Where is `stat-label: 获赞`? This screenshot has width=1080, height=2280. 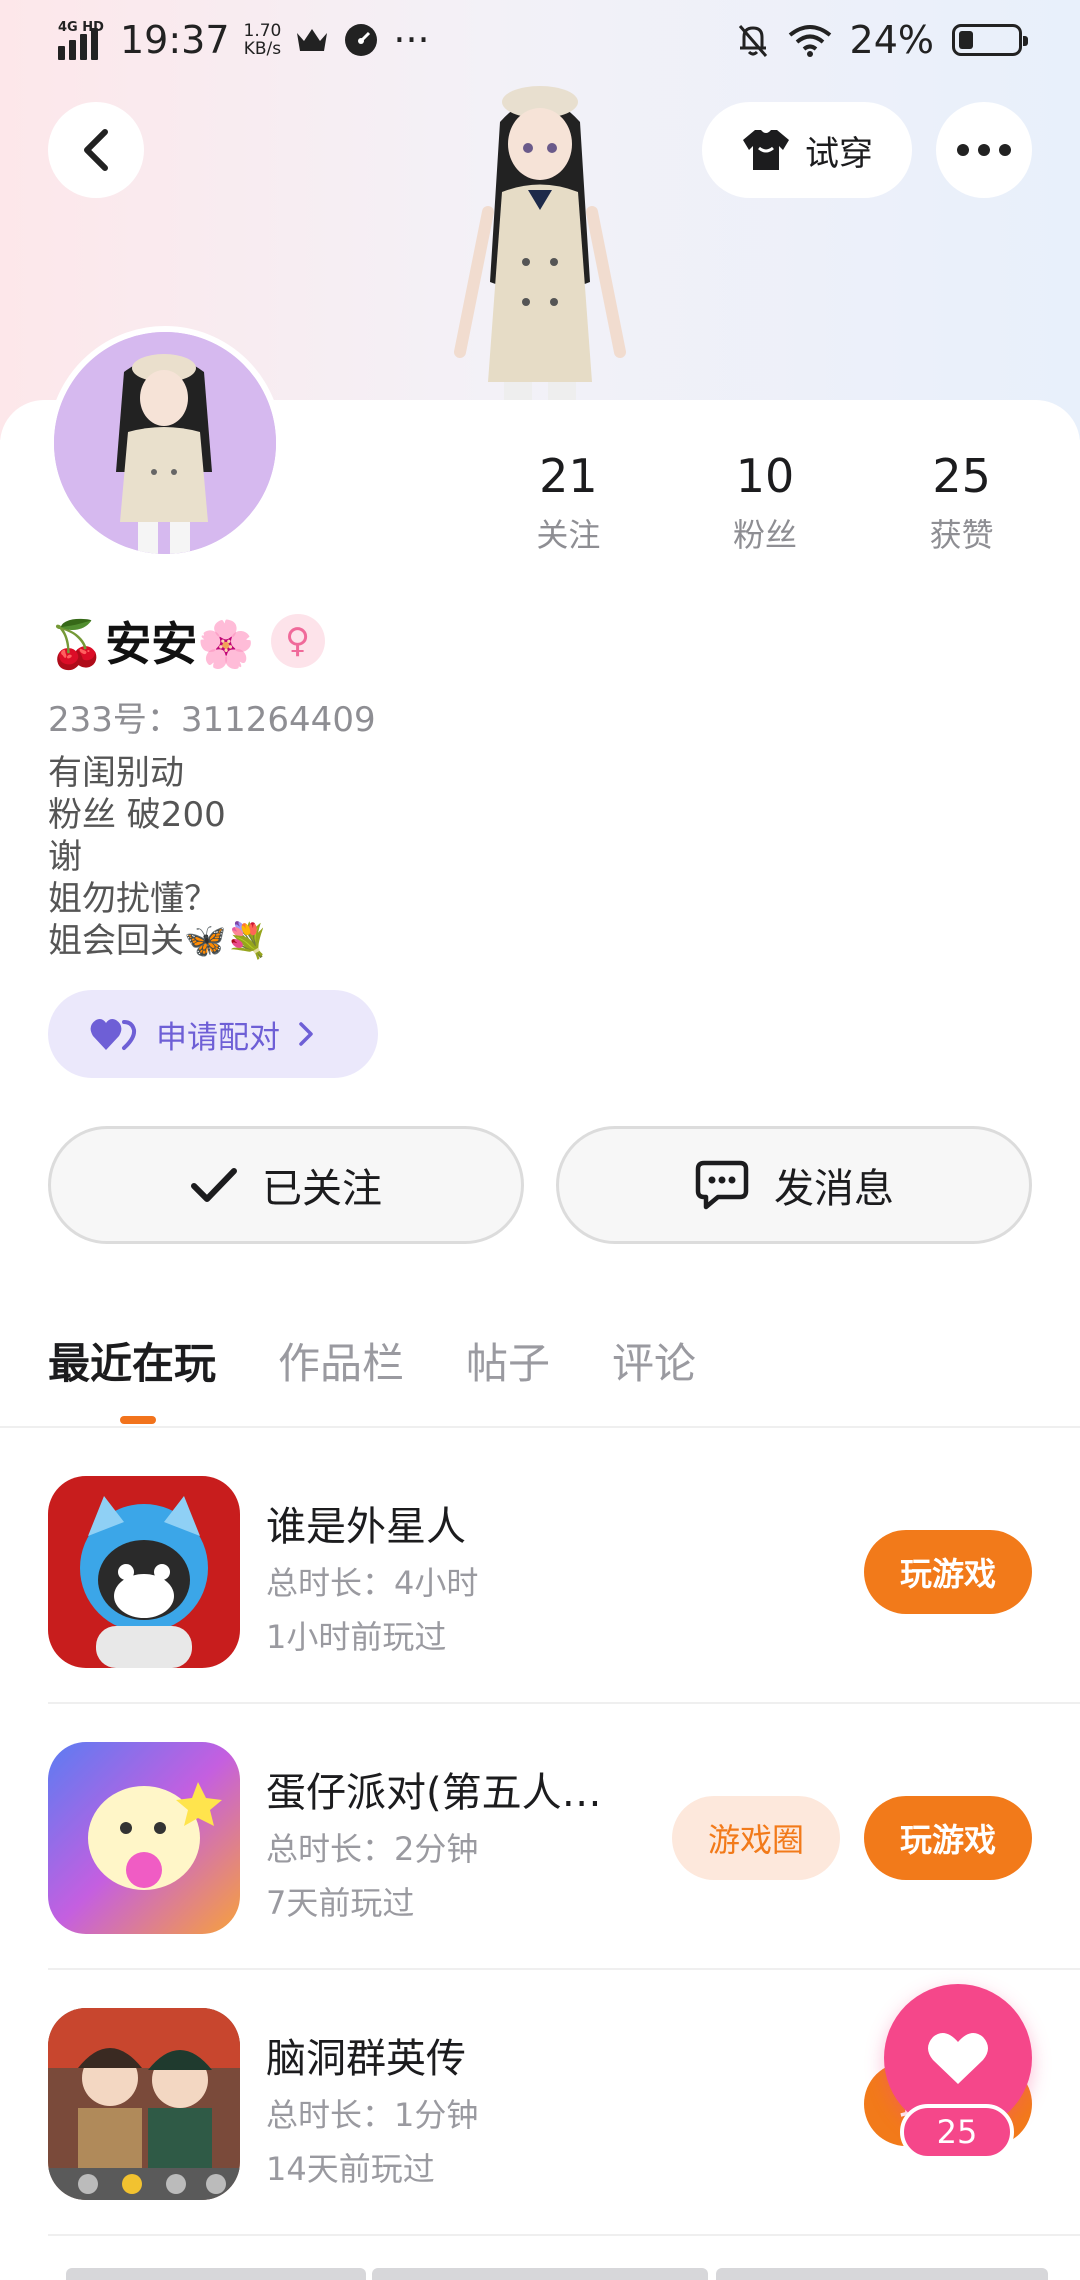
stat-label: 获赞 is located at coordinates (961, 535).